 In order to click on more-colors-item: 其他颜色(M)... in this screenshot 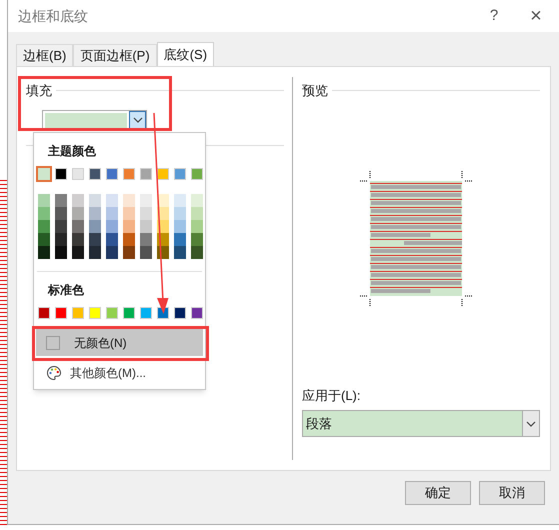, I will do `click(119, 373)`.